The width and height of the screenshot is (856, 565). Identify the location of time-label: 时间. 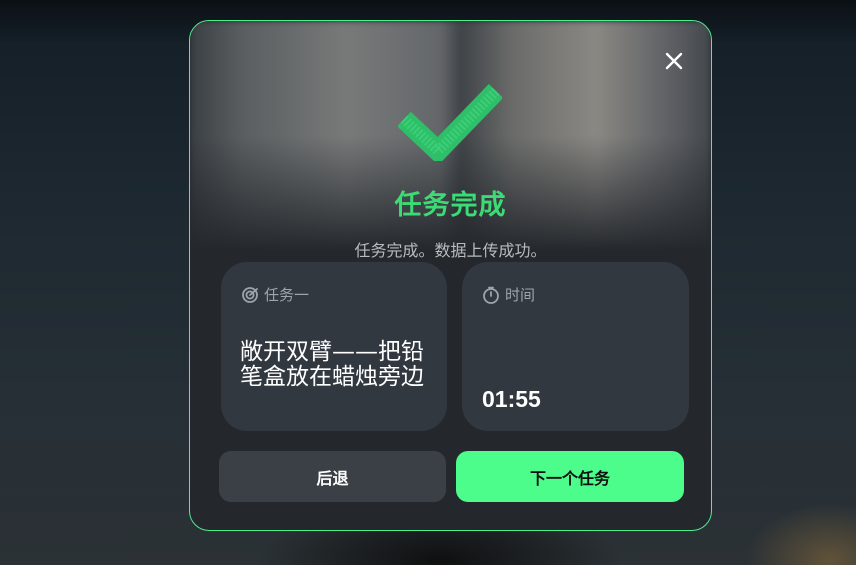
(520, 295).